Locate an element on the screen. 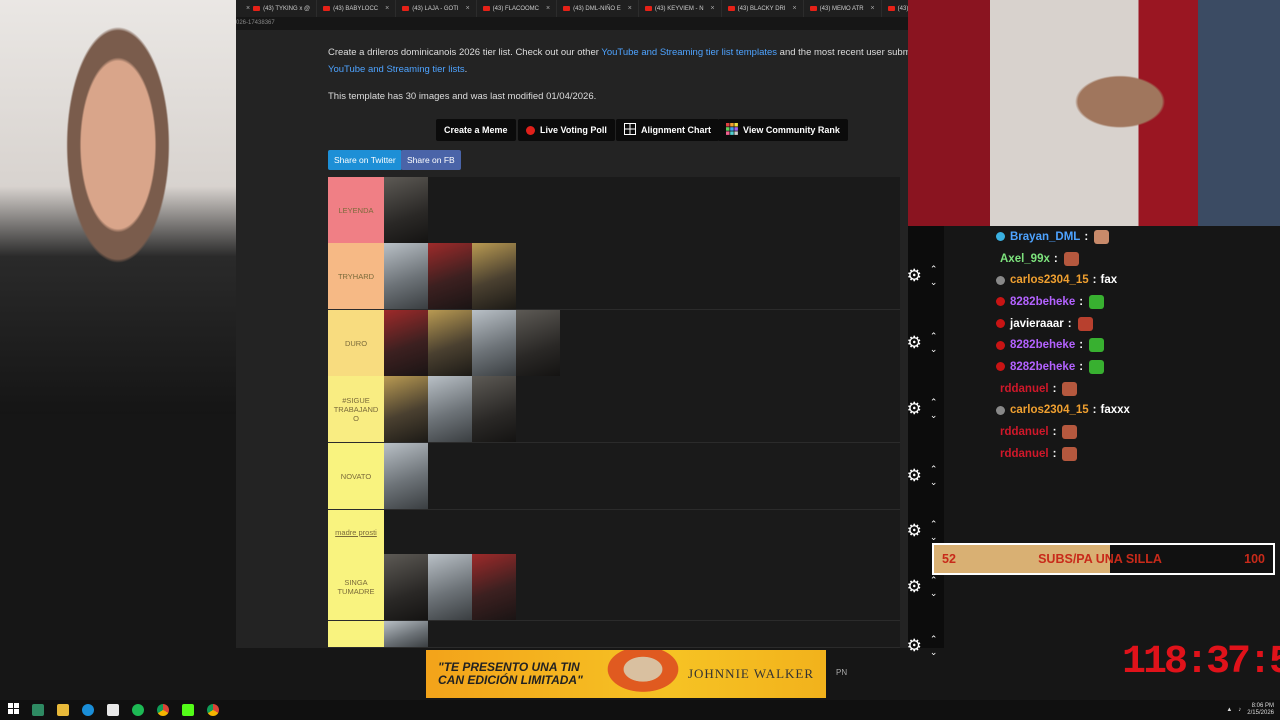  browser-tab: (43) DML-NIÑO E × is located at coordinates (598, 8).